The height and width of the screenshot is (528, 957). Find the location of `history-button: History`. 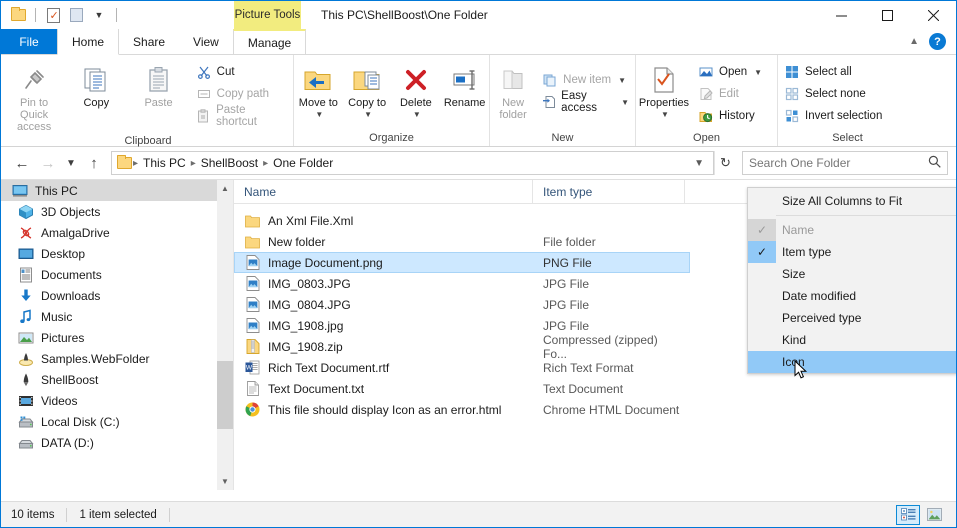

history-button: History is located at coordinates (730, 116).